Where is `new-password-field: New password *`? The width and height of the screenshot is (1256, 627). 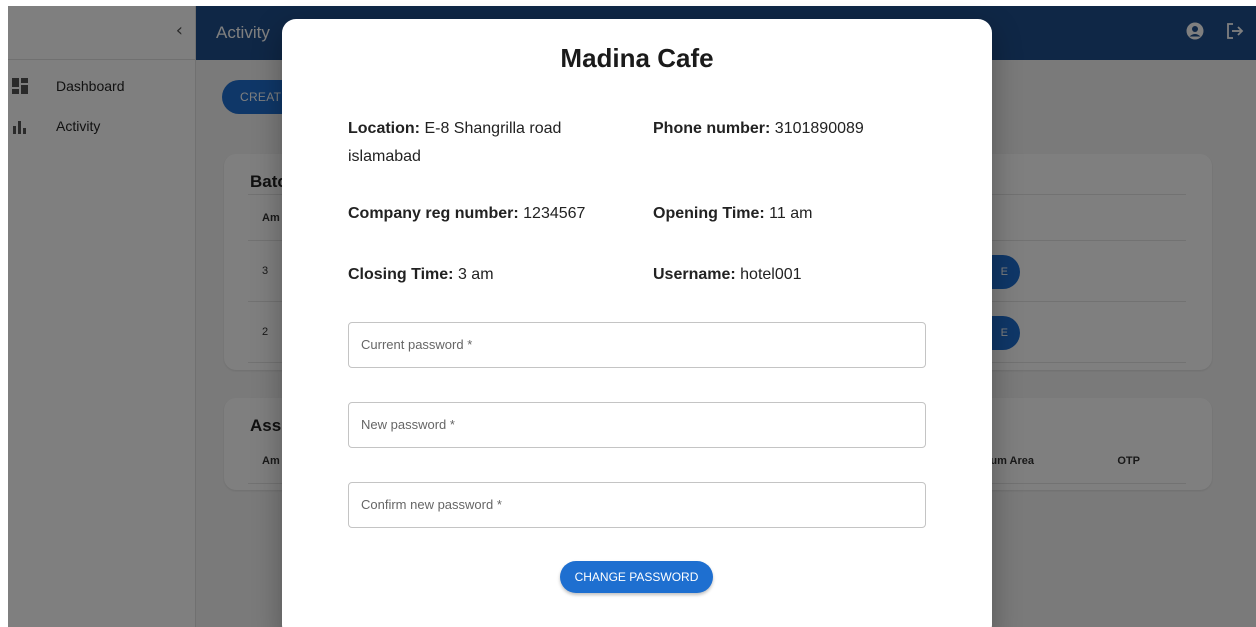
new-password-field: New password * is located at coordinates (637, 425).